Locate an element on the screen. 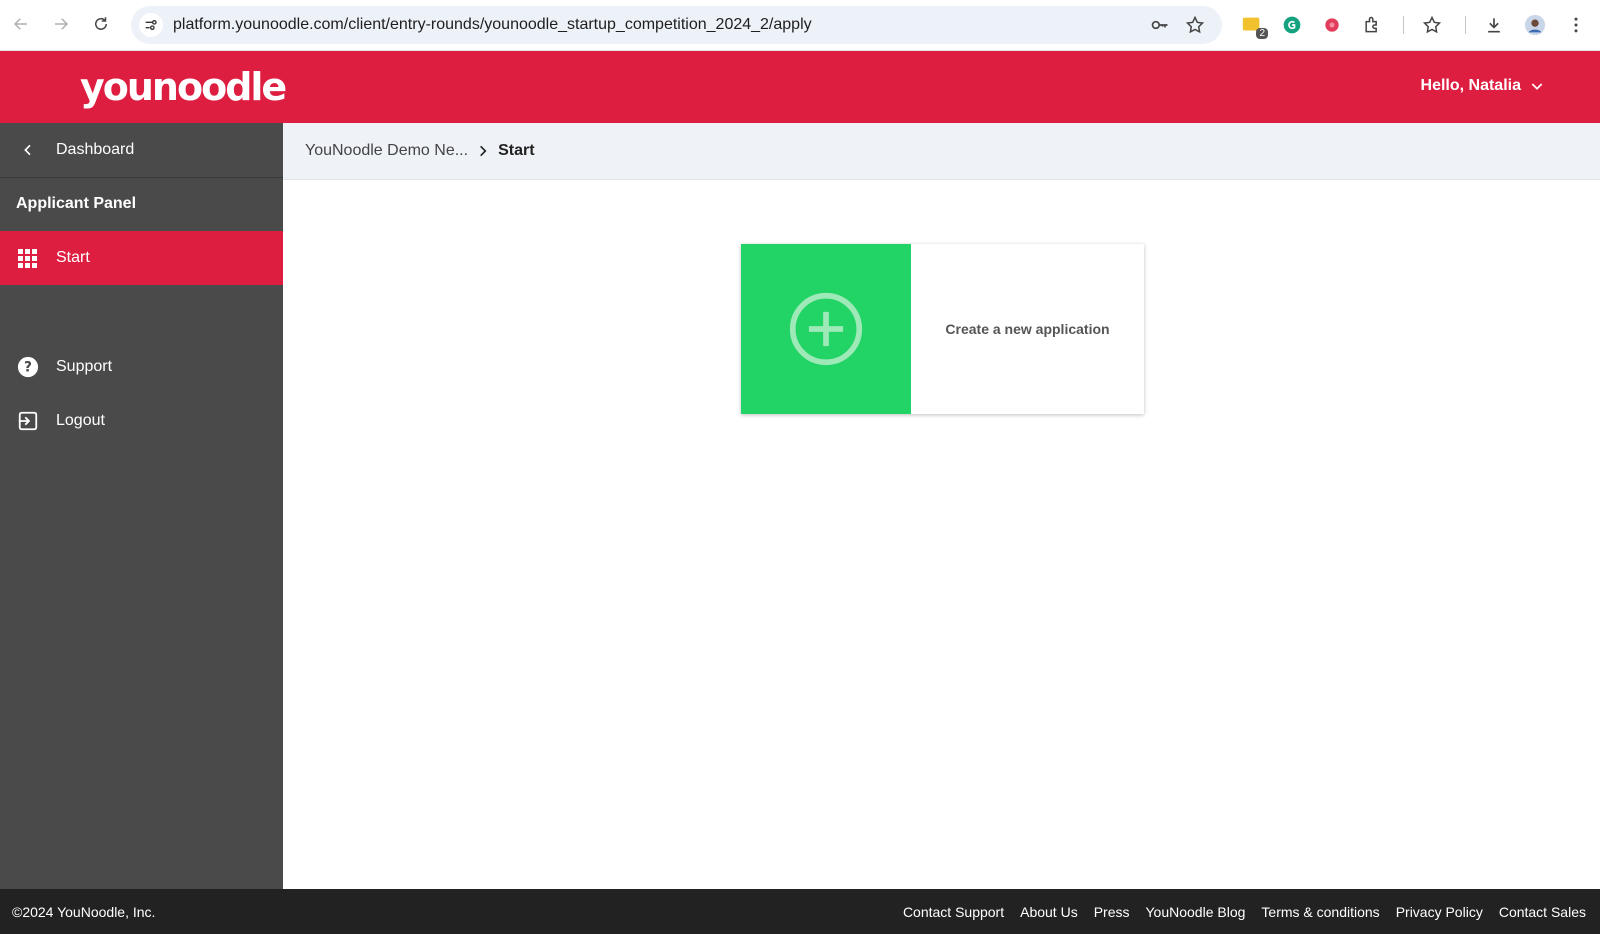  footer-link-contact-support: Contact Support is located at coordinates (953, 912).